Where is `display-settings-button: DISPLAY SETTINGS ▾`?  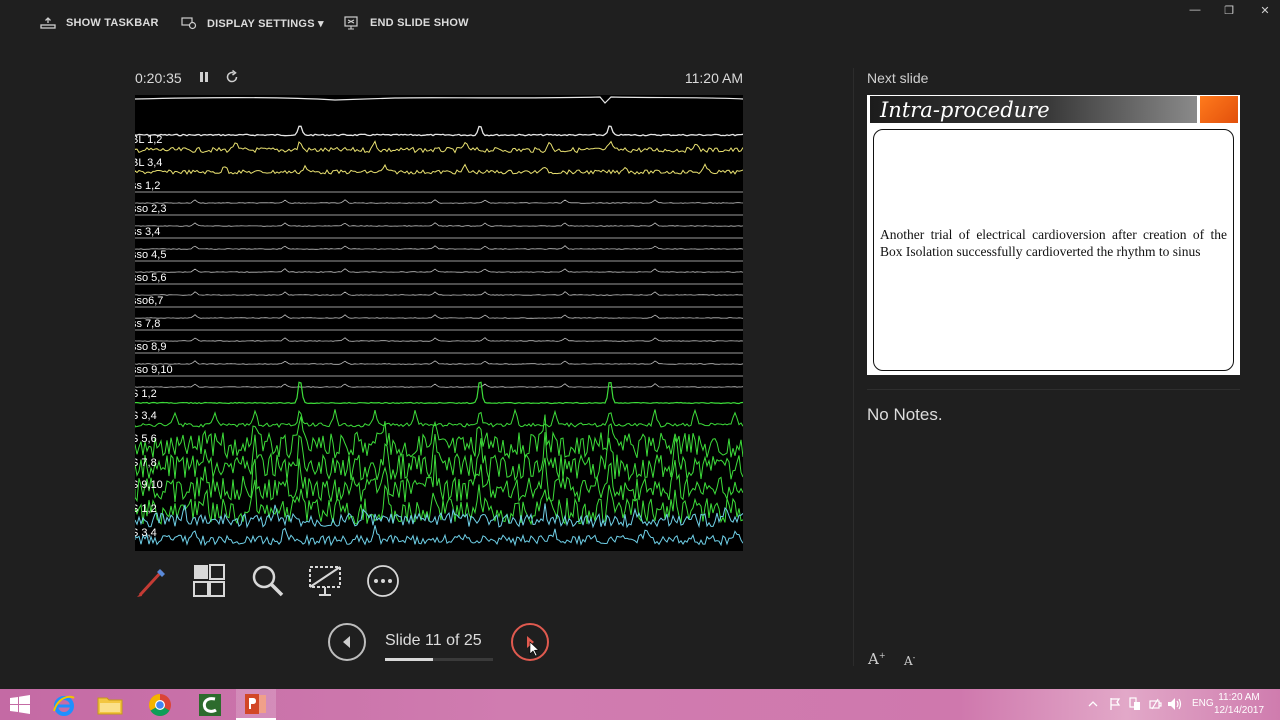
display-settings-button: DISPLAY SETTINGS ▾ is located at coordinates (252, 23).